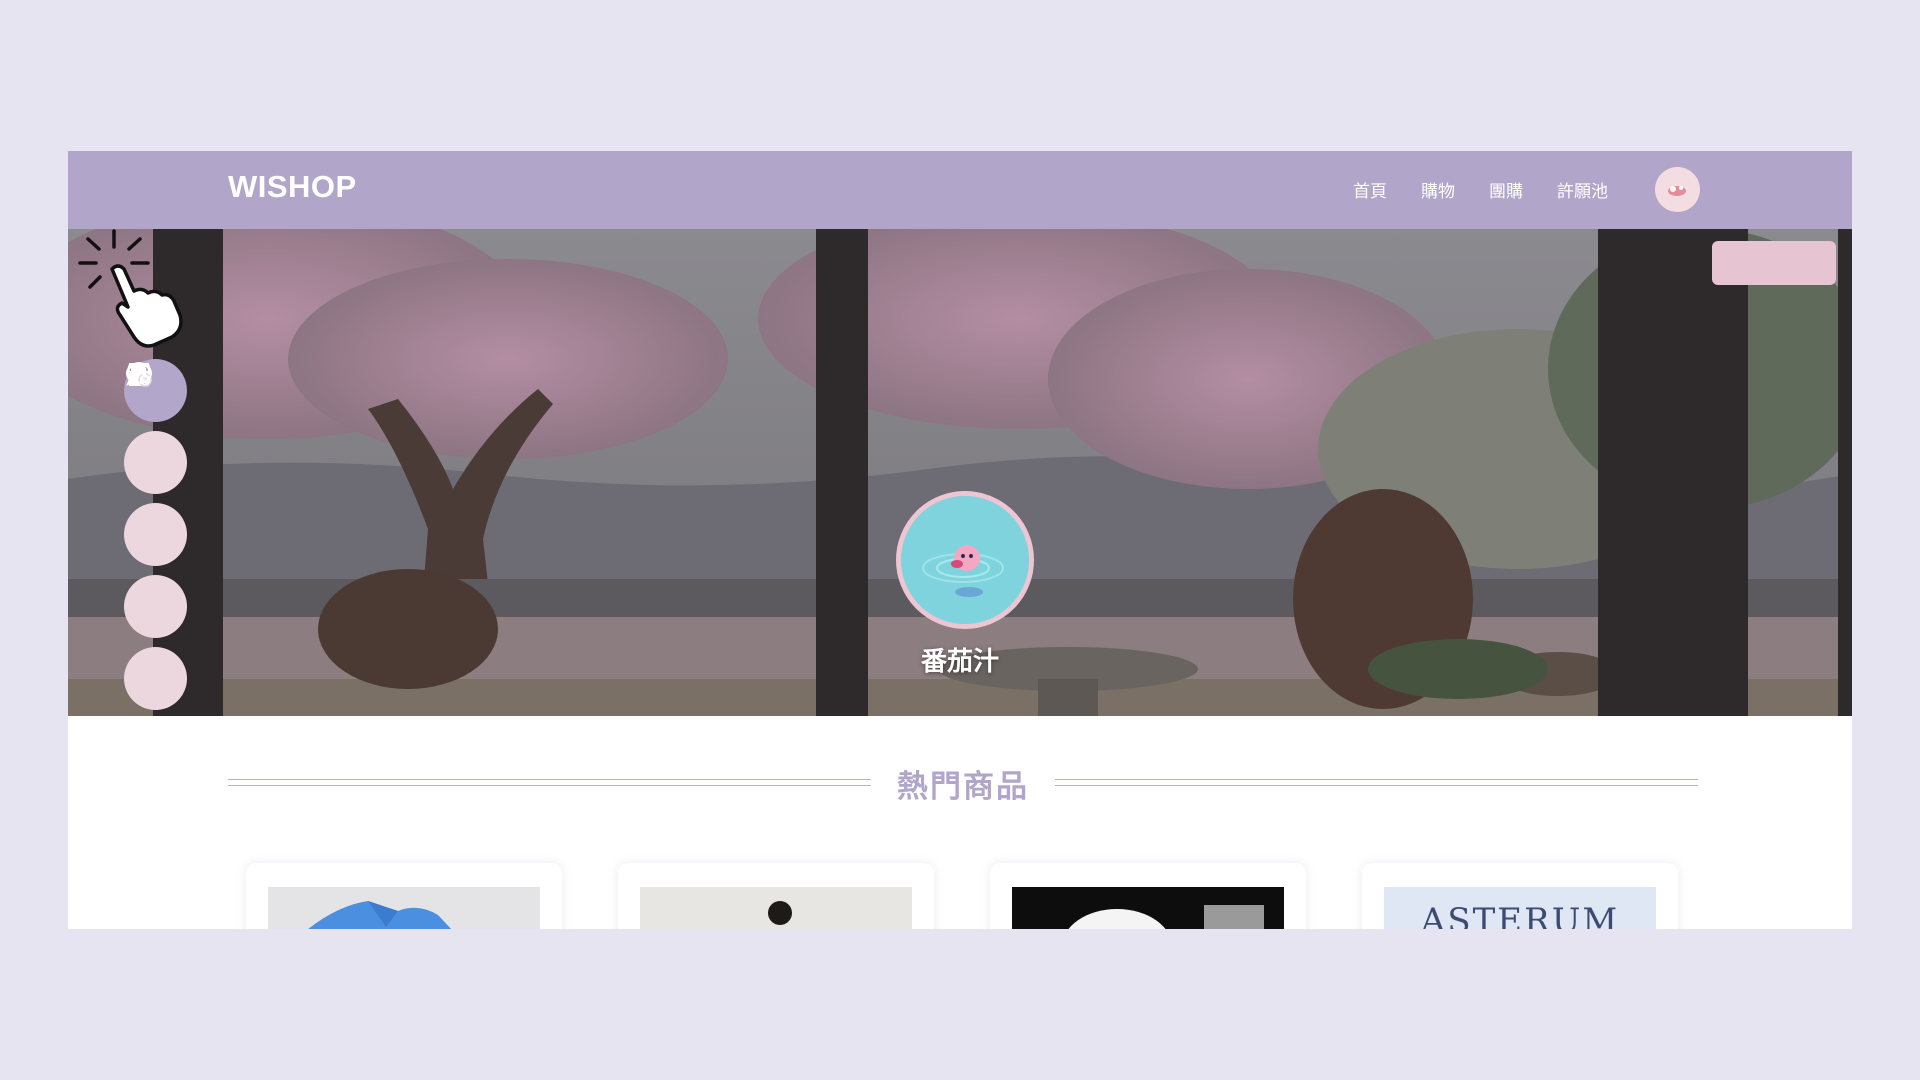 The width and height of the screenshot is (1920, 1080). I want to click on nav-link-group-buy: 團購, so click(1506, 189).